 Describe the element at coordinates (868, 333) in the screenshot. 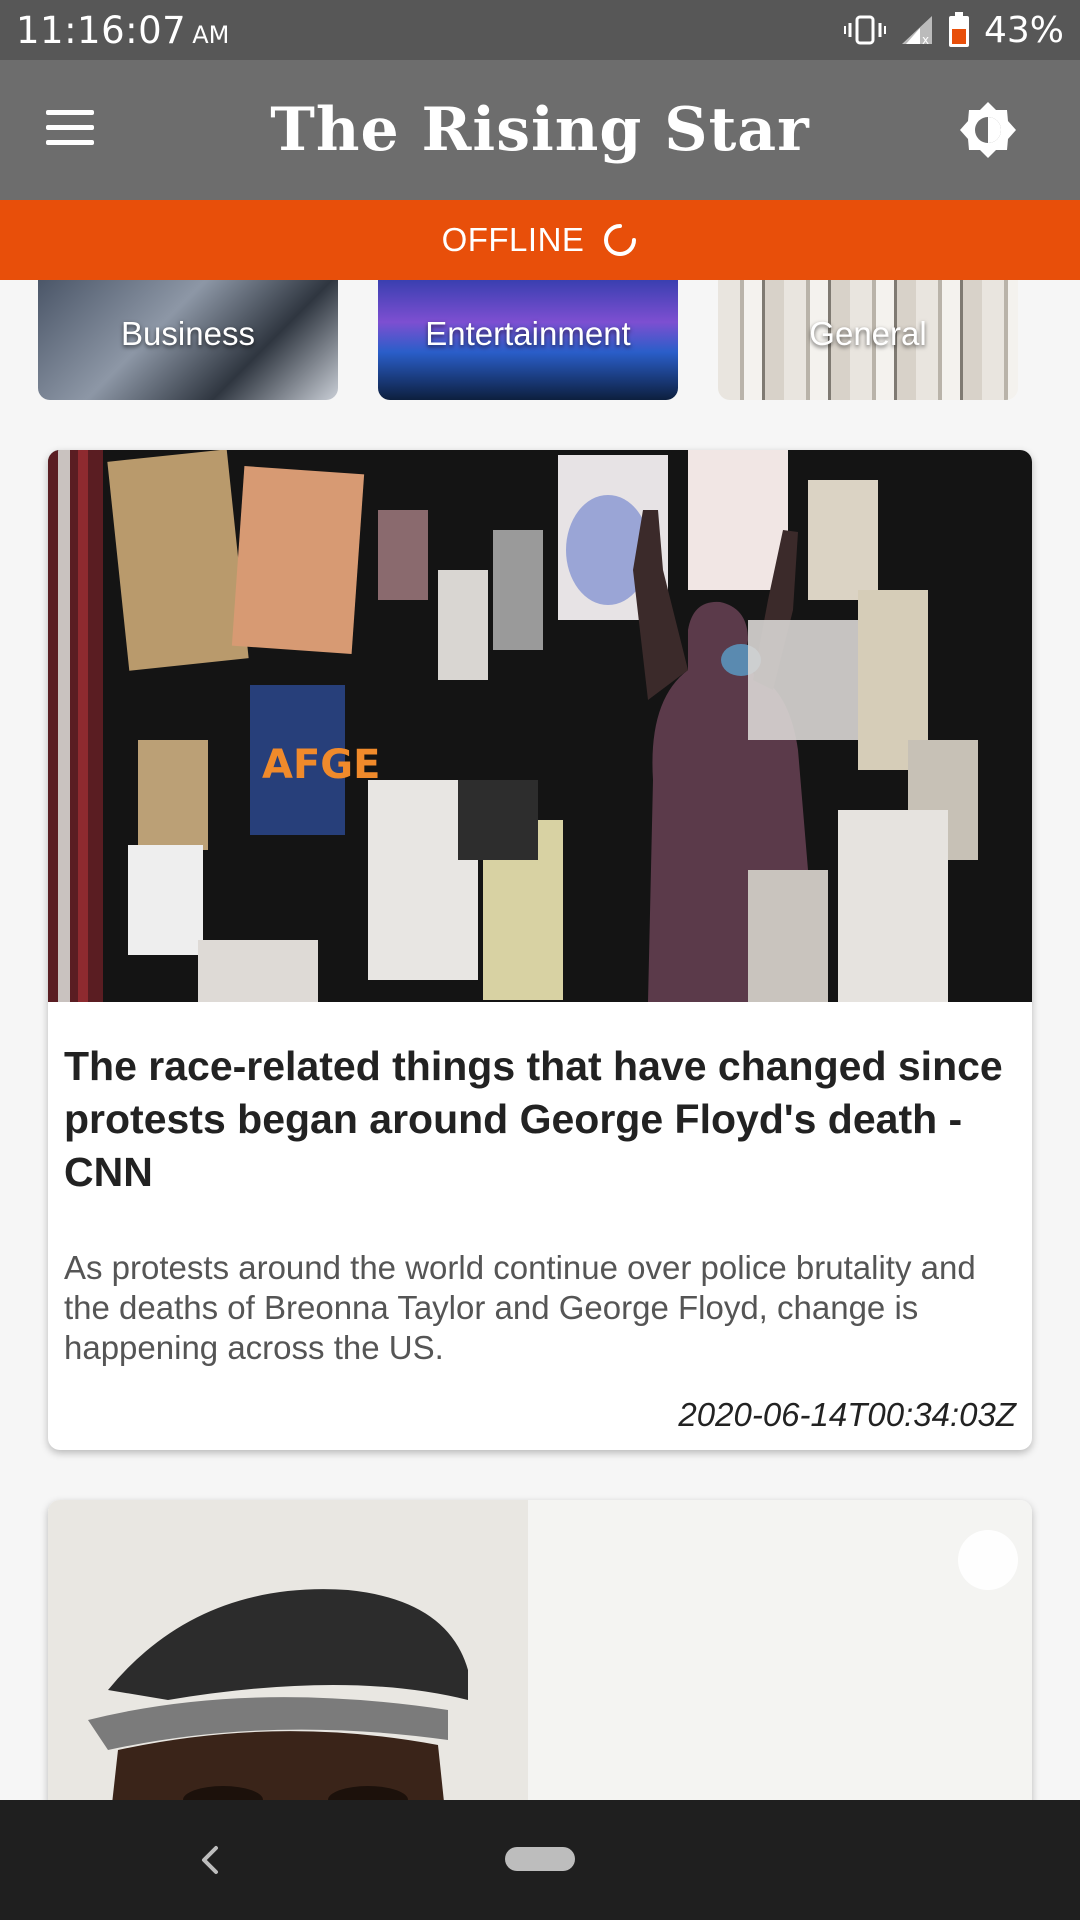

I see `category-label: General` at that location.